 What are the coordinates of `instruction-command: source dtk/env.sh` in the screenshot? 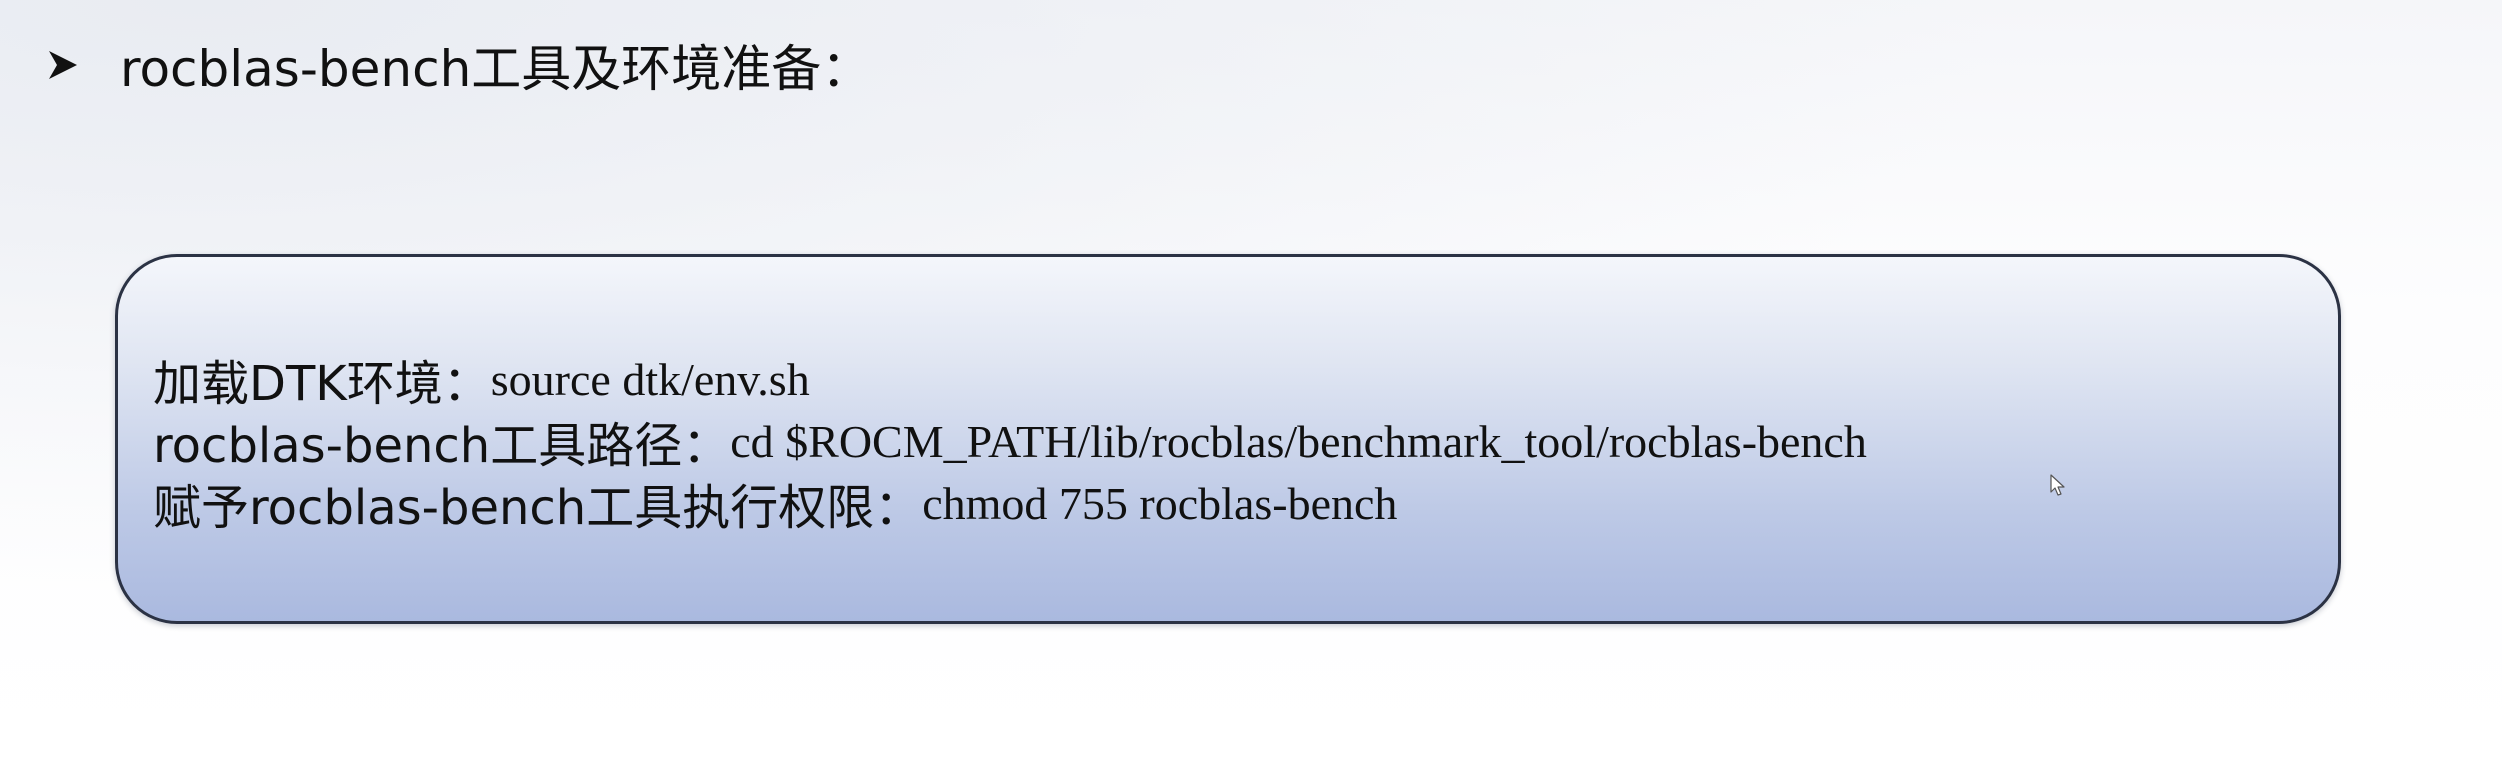 It's located at (650, 379).